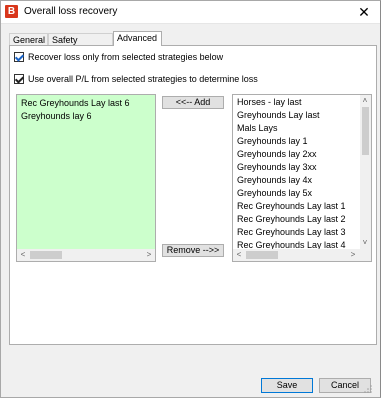  I want to click on list-item: Greyhounds lay 6, so click(56, 116).